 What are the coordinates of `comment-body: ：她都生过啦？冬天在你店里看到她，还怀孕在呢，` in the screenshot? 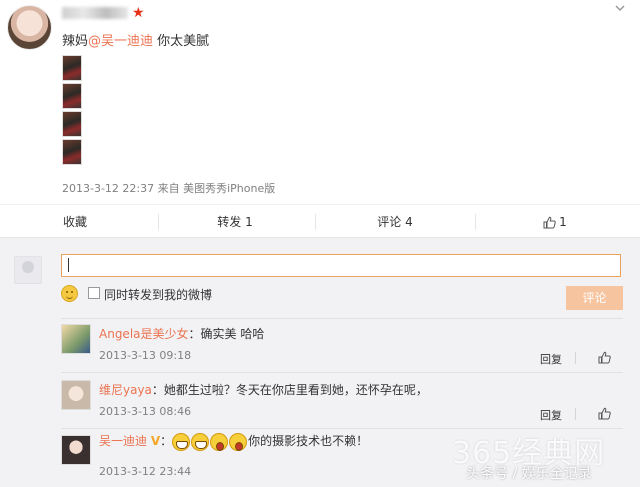 It's located at (289, 390).